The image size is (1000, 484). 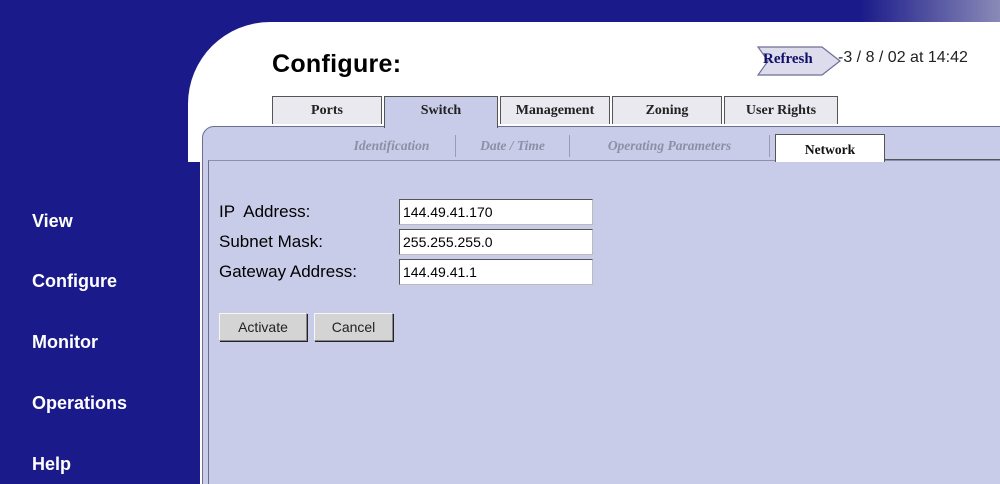 I want to click on gateway-address-label: Gateway Address:, so click(x=288, y=271).